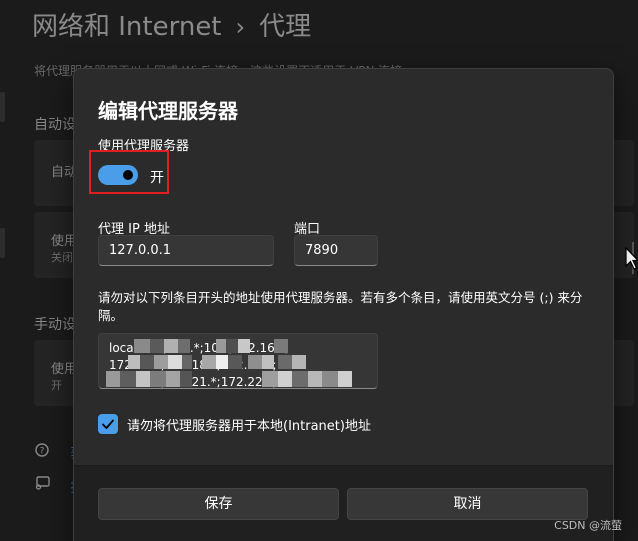 Image resolution: width=638 pixels, height=541 pixels. What do you see at coordinates (168, 111) in the screenshot?
I see `dialog-title: 编辑代理服务器` at bounding box center [168, 111].